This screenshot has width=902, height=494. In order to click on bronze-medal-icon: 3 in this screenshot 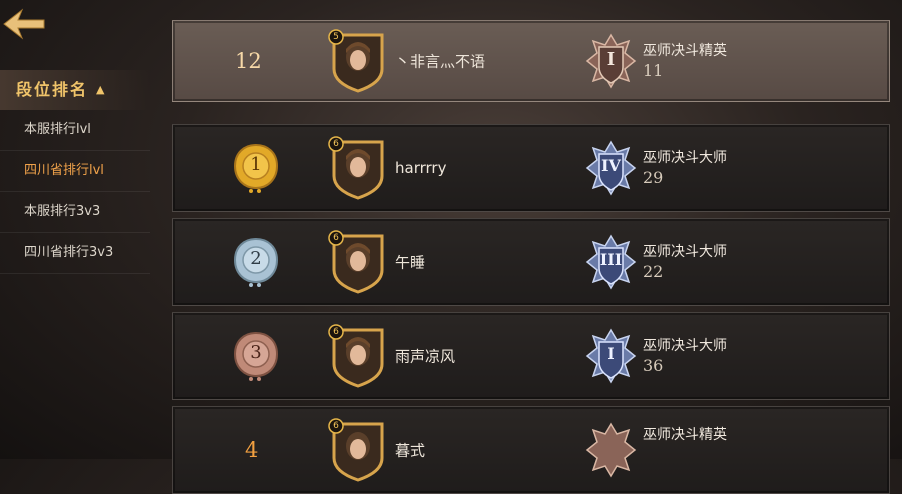, I will do `click(256, 356)`.